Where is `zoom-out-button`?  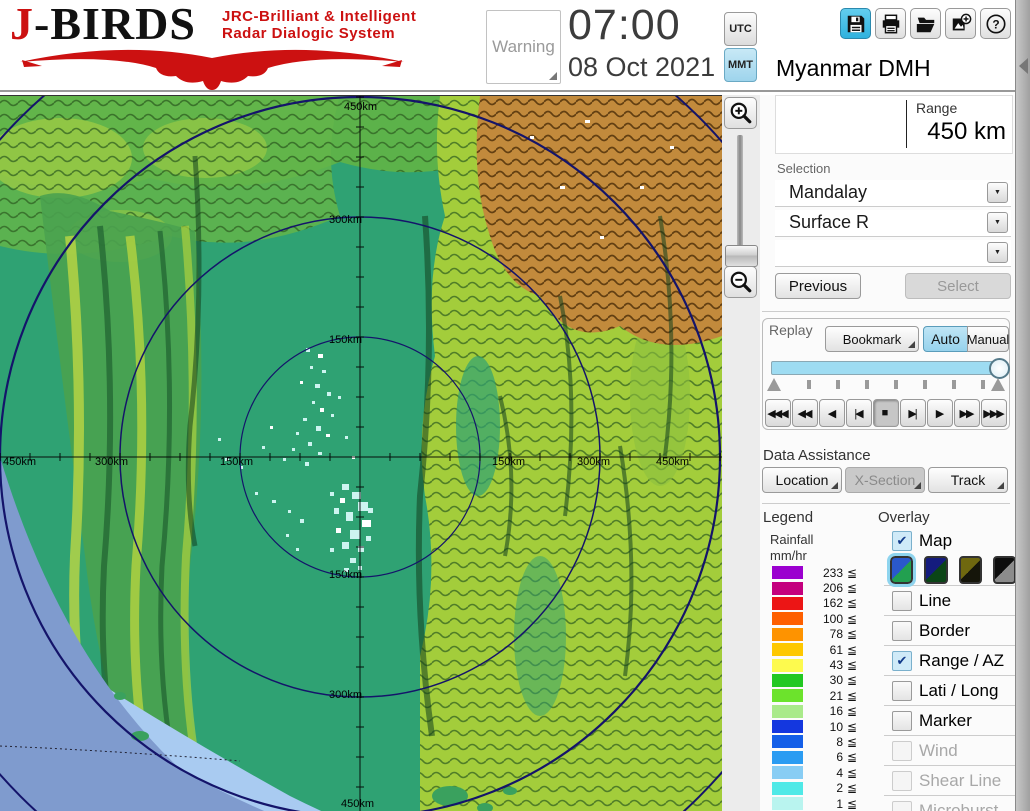 zoom-out-button is located at coordinates (740, 282).